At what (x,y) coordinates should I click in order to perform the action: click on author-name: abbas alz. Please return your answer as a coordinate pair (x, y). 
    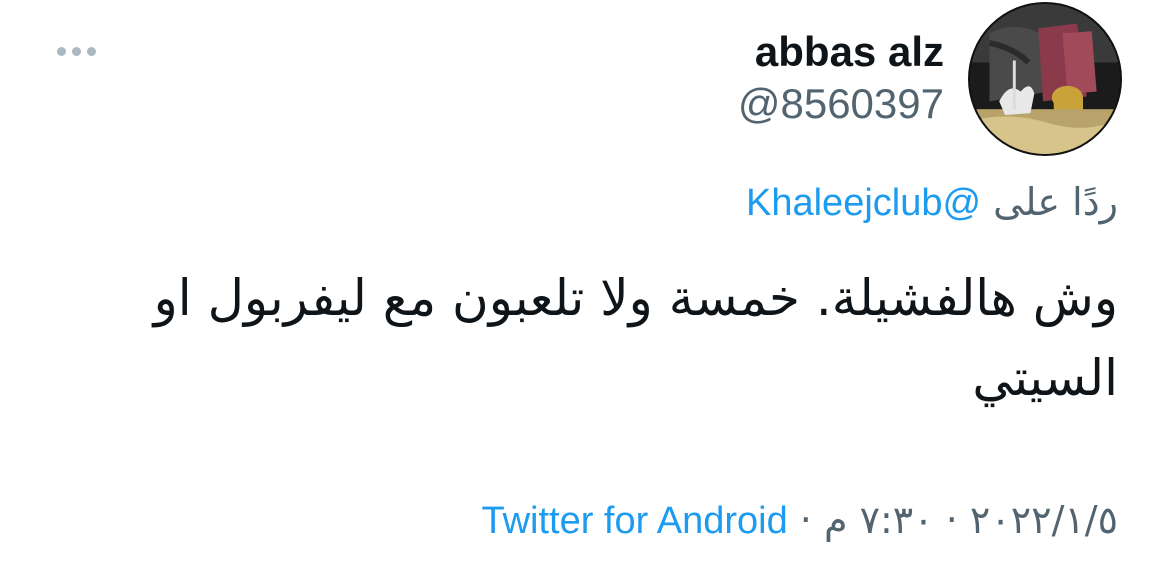
    Looking at the image, I should click on (849, 52).